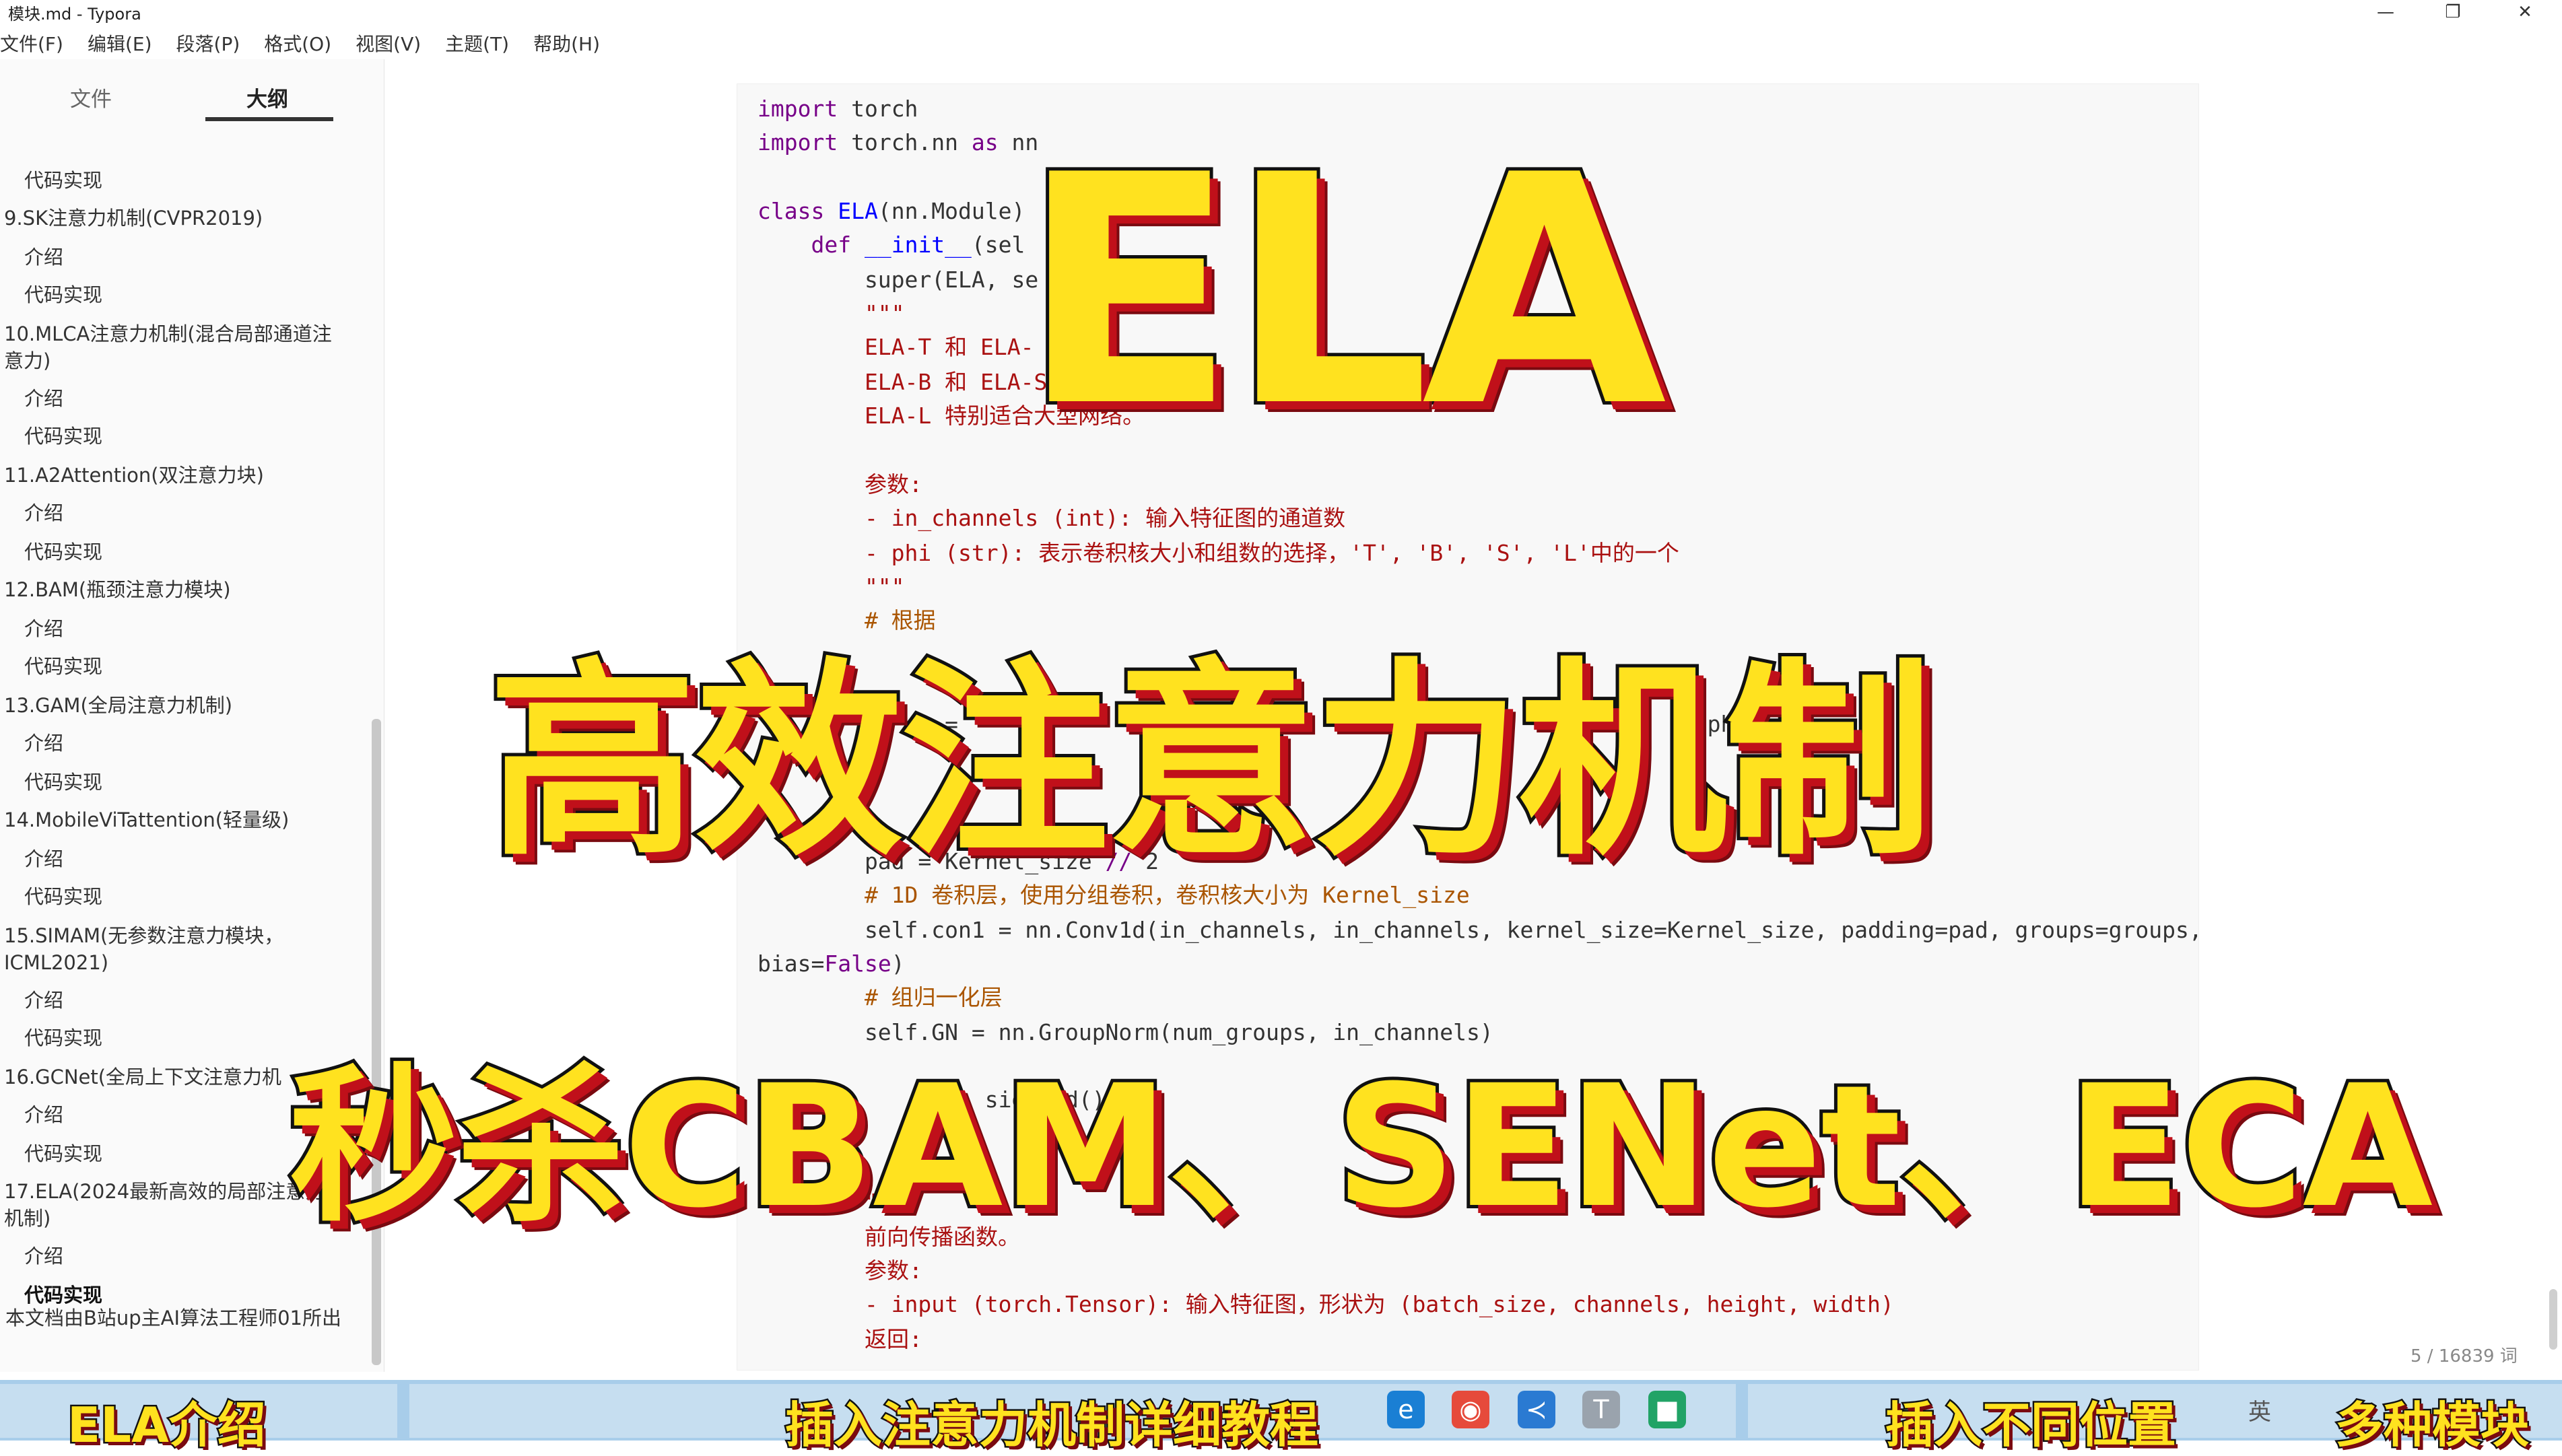 The width and height of the screenshot is (2562, 1456). I want to click on caption-multiple-modules: 多种模块, so click(2431, 1425).